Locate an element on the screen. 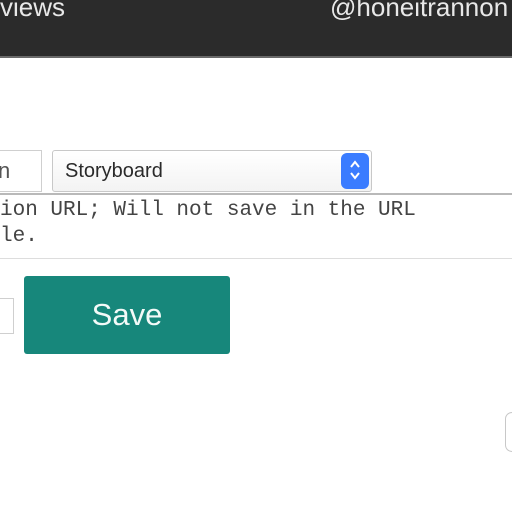 This screenshot has width=512, height=512. select-arrow-icon is located at coordinates (355, 171).